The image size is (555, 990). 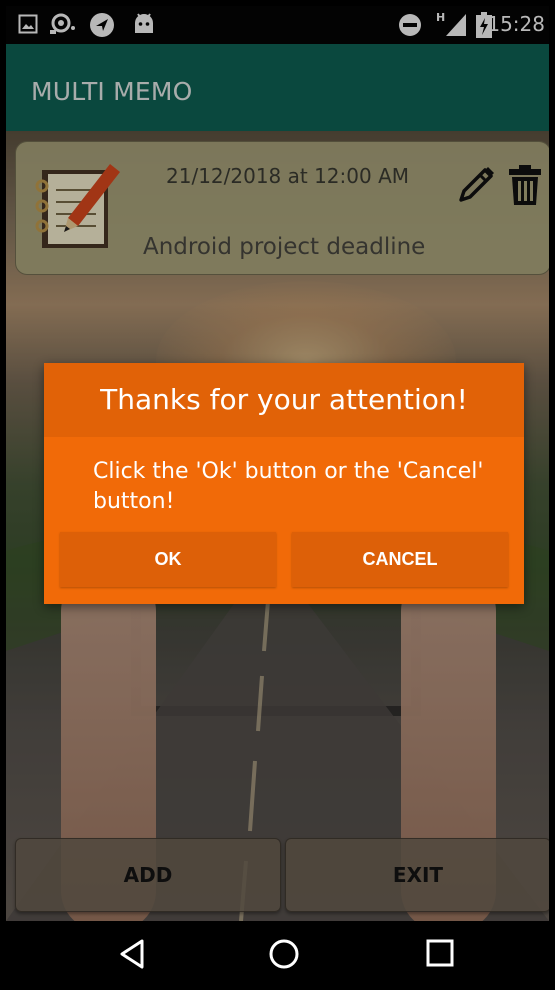 What do you see at coordinates (440, 953) in the screenshot?
I see `recents-icon` at bounding box center [440, 953].